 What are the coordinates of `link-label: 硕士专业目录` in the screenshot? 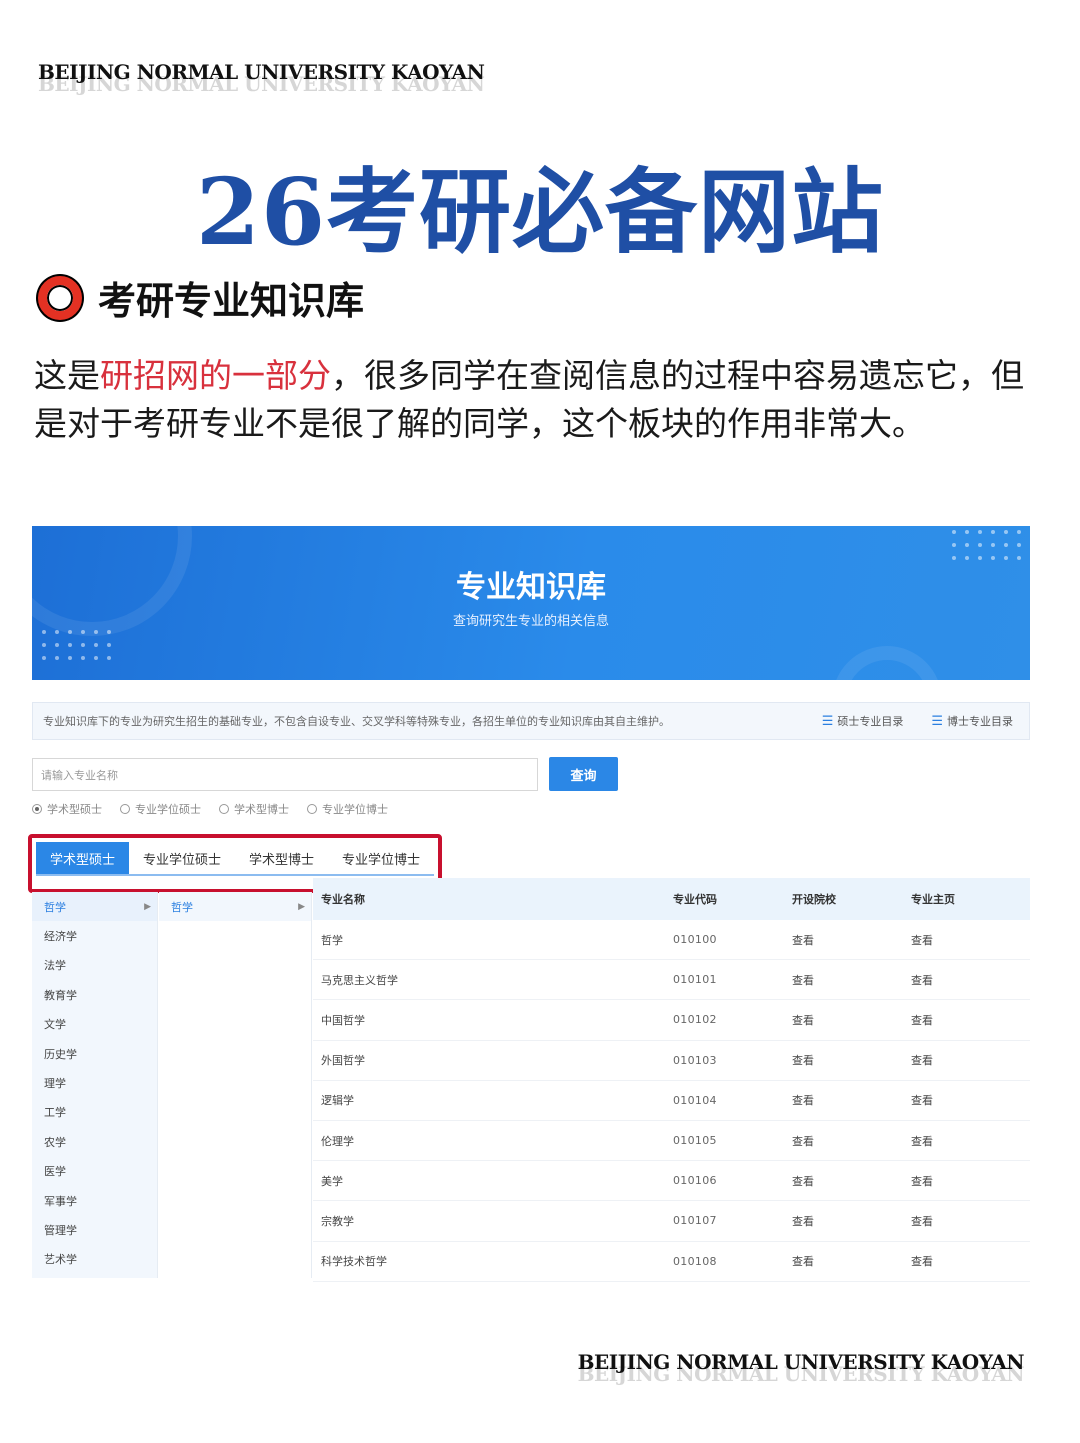 It's located at (870, 721).